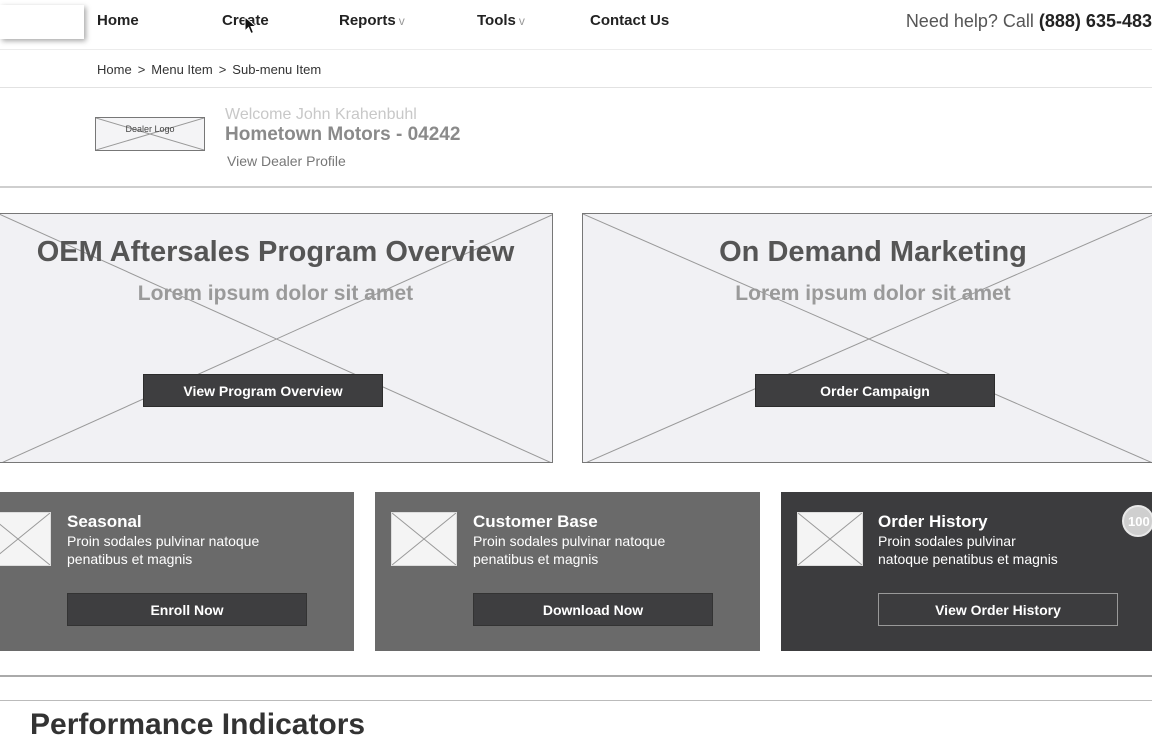 The height and width of the screenshot is (742, 1152). What do you see at coordinates (629, 20) in the screenshot?
I see `nav-contact-us: Contact Us` at bounding box center [629, 20].